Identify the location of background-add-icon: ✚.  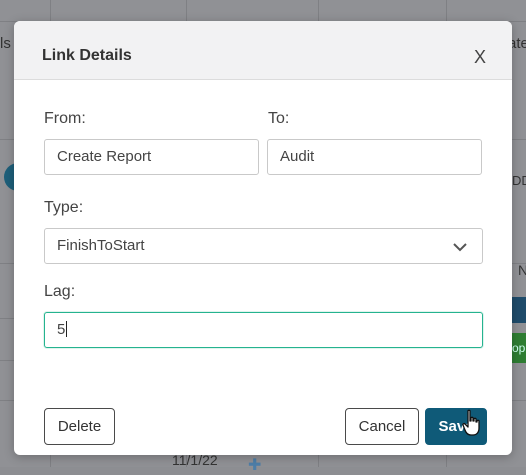
(255, 465).